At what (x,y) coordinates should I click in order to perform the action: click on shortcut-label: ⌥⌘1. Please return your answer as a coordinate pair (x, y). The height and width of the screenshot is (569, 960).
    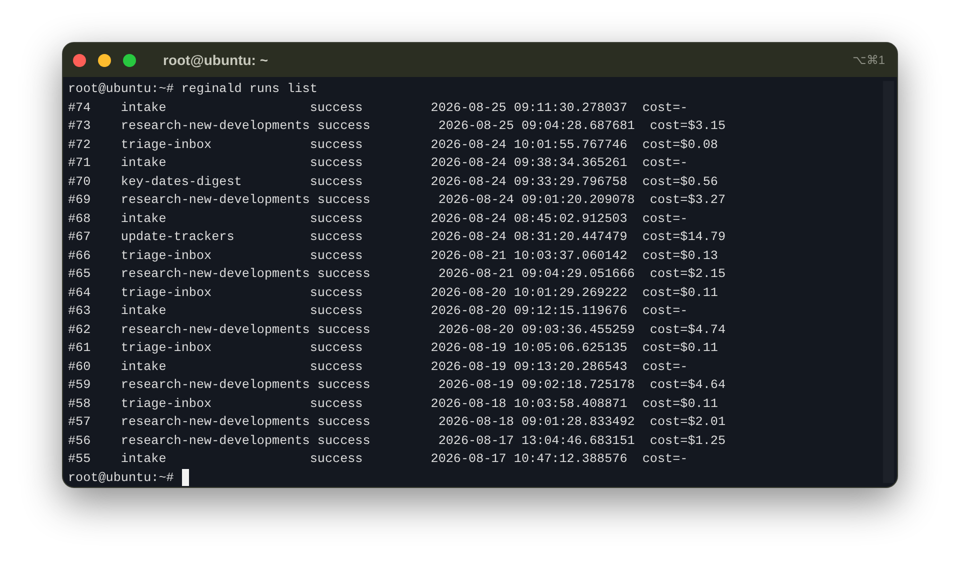
    Looking at the image, I should click on (868, 60).